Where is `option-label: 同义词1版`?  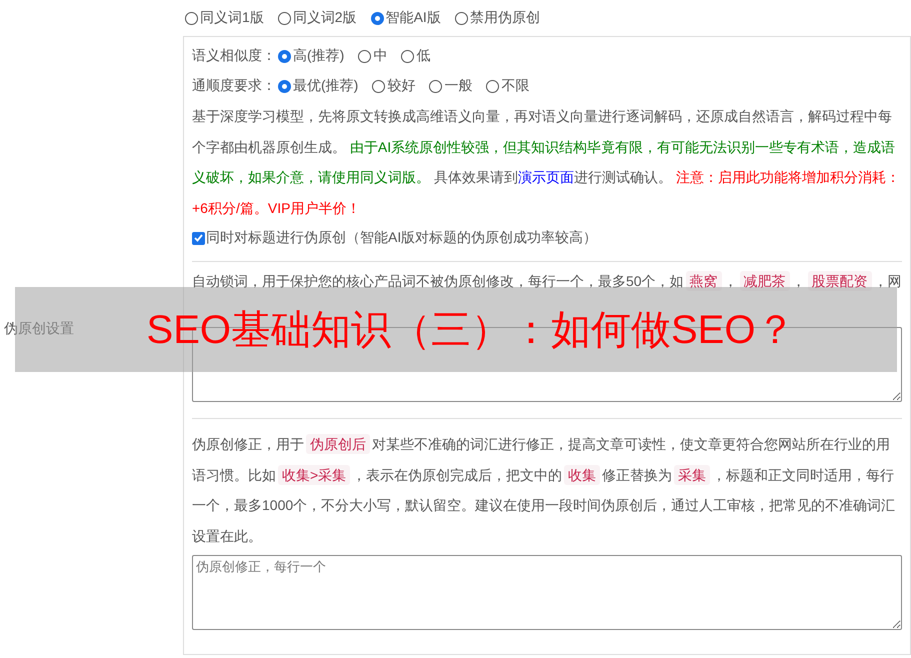
option-label: 同义词1版 is located at coordinates (232, 18).